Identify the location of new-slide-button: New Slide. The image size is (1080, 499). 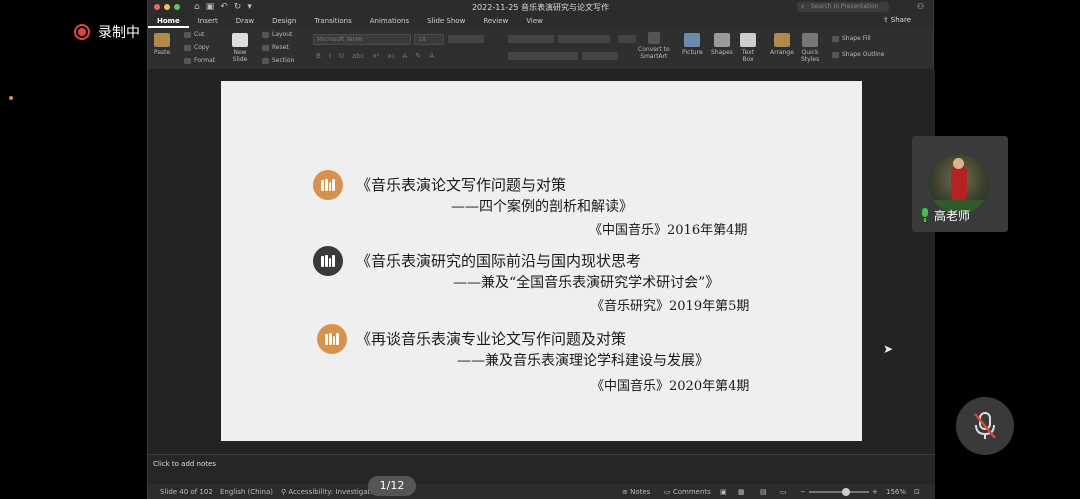
(240, 48).